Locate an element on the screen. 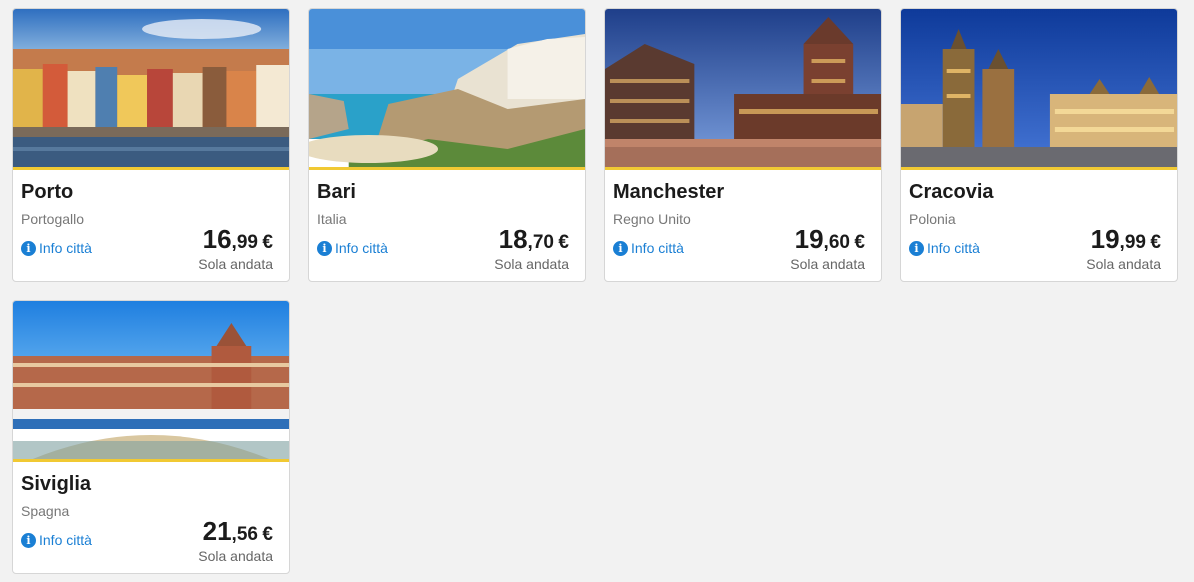  city-name: Bari is located at coordinates (336, 192).